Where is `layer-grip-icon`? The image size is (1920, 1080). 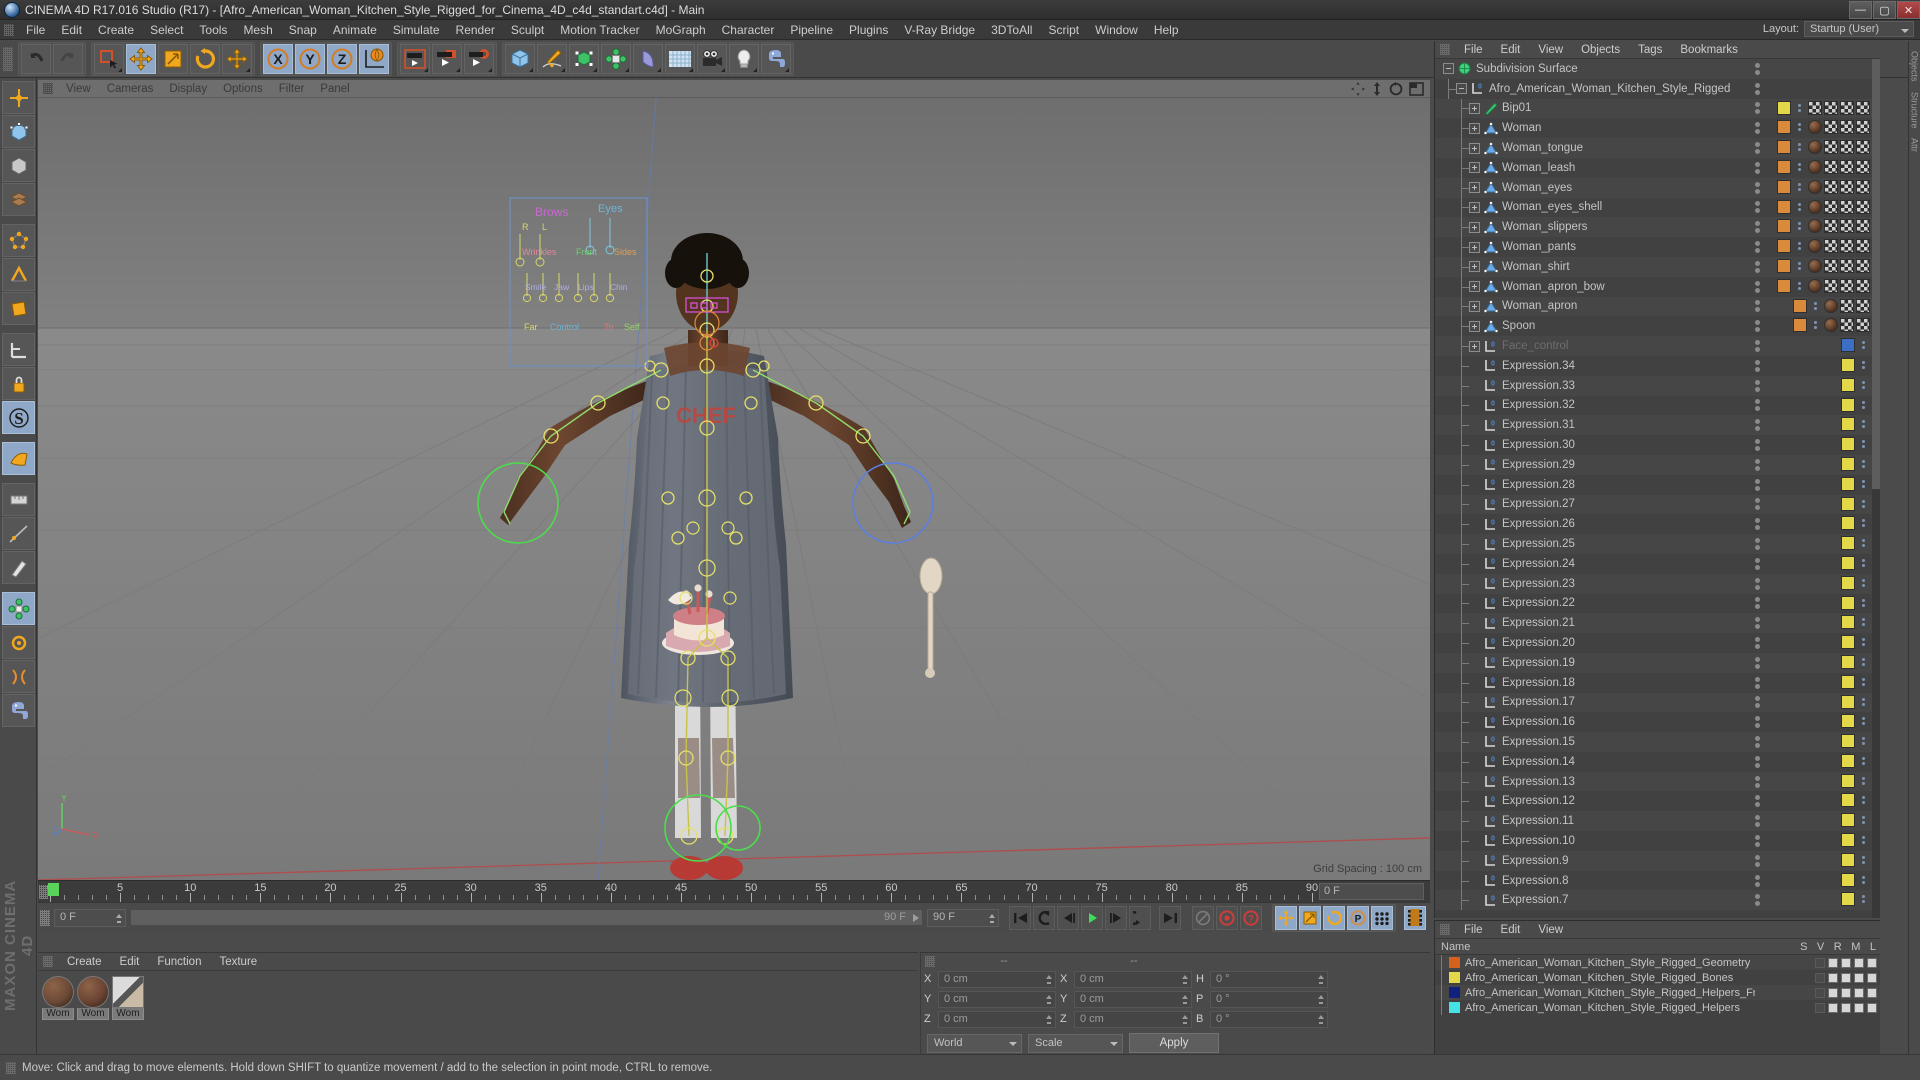 layer-grip-icon is located at coordinates (1445, 929).